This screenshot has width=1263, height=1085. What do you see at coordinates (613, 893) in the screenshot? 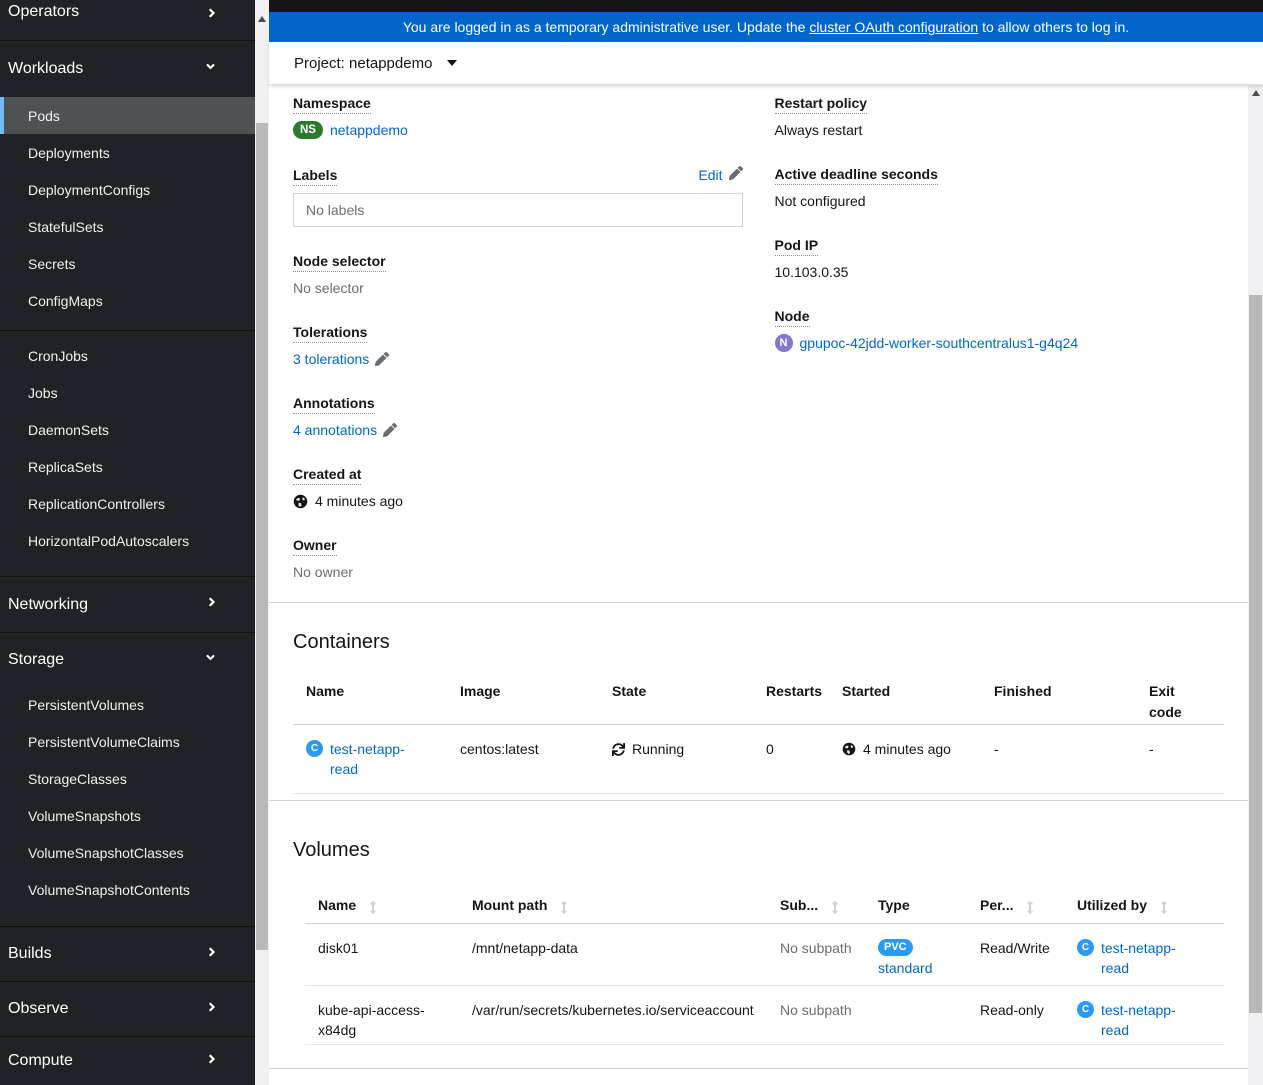
I see `column-header-mount-path: Mount path` at bounding box center [613, 893].